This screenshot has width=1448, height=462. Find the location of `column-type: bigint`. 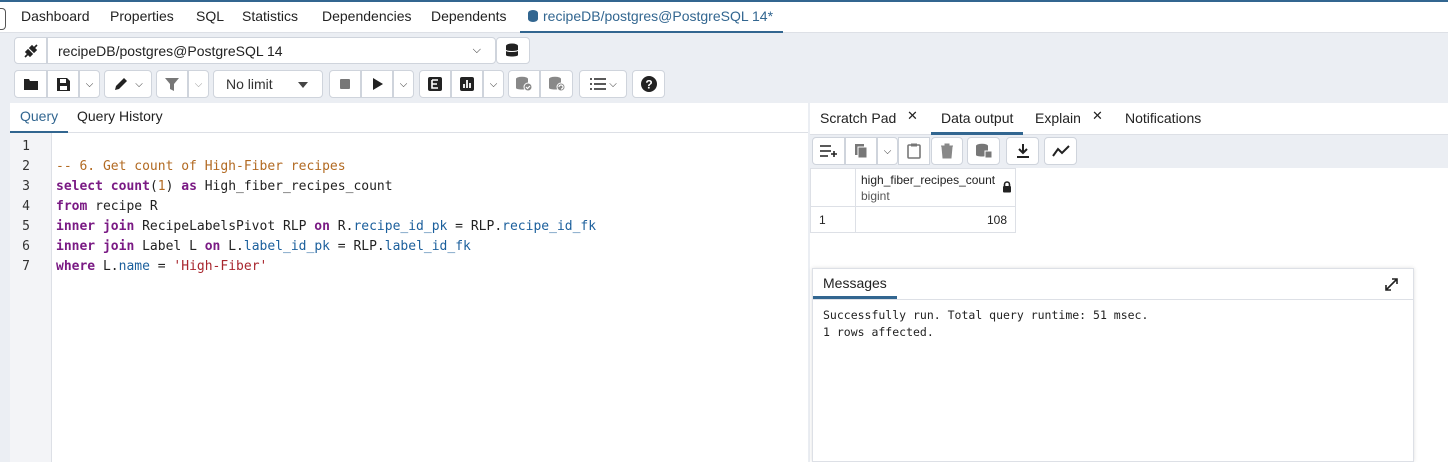

column-type: bigint is located at coordinates (875, 196).